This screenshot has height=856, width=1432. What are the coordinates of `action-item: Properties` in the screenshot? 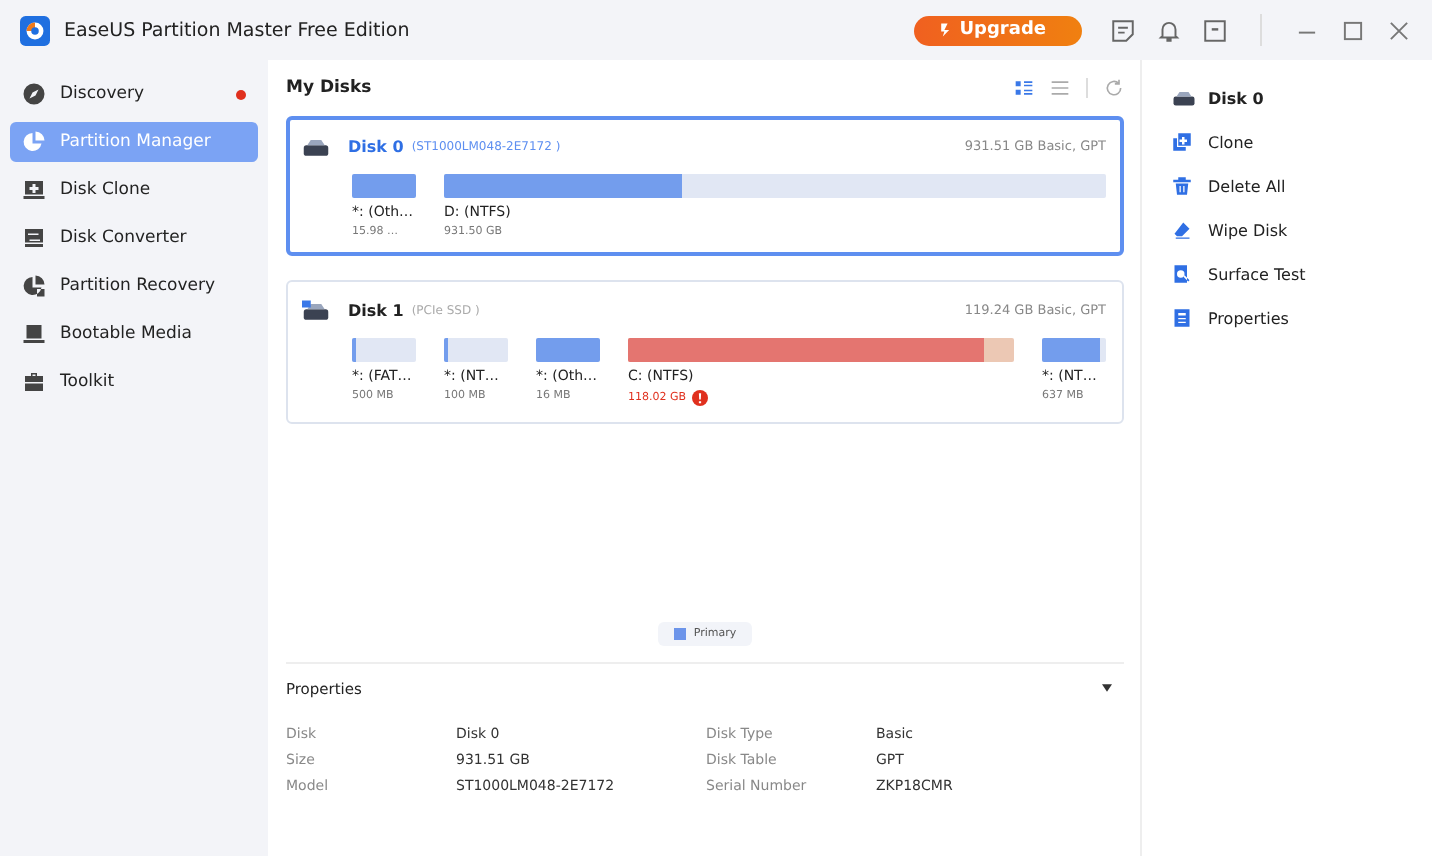 It's located at (1302, 318).